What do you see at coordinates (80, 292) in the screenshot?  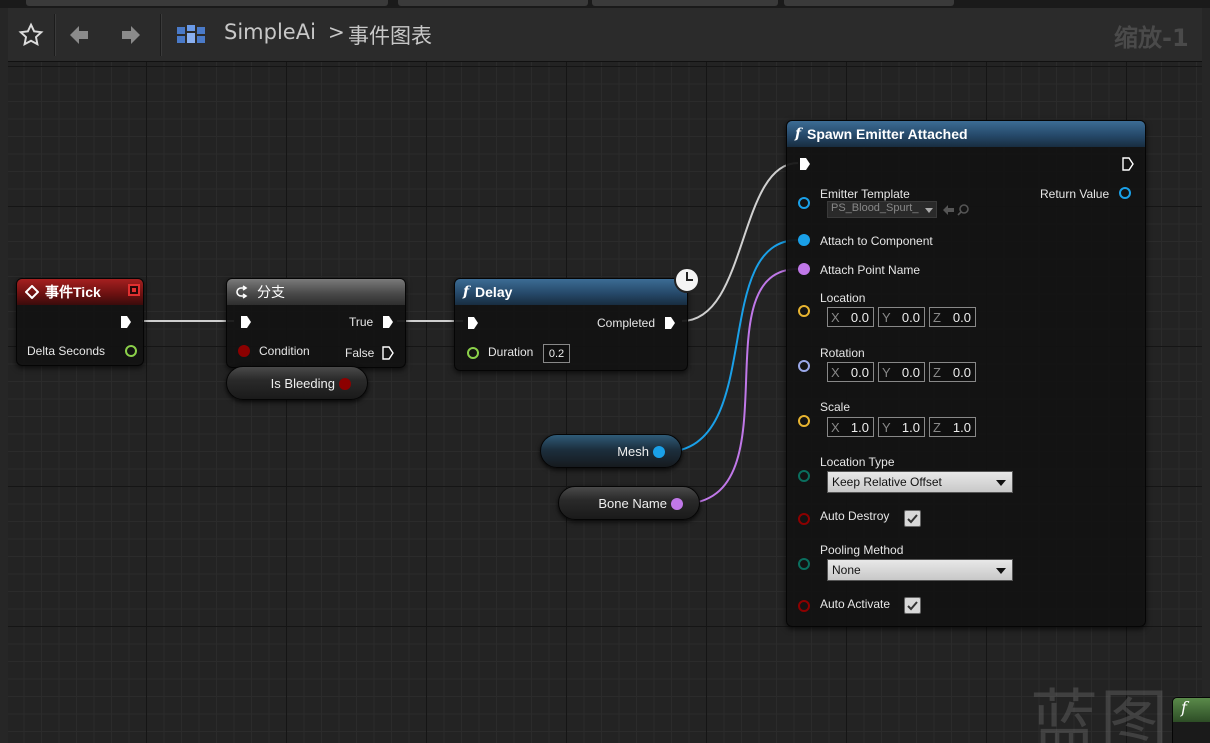 I see `event-tick-header: 事件Tick` at bounding box center [80, 292].